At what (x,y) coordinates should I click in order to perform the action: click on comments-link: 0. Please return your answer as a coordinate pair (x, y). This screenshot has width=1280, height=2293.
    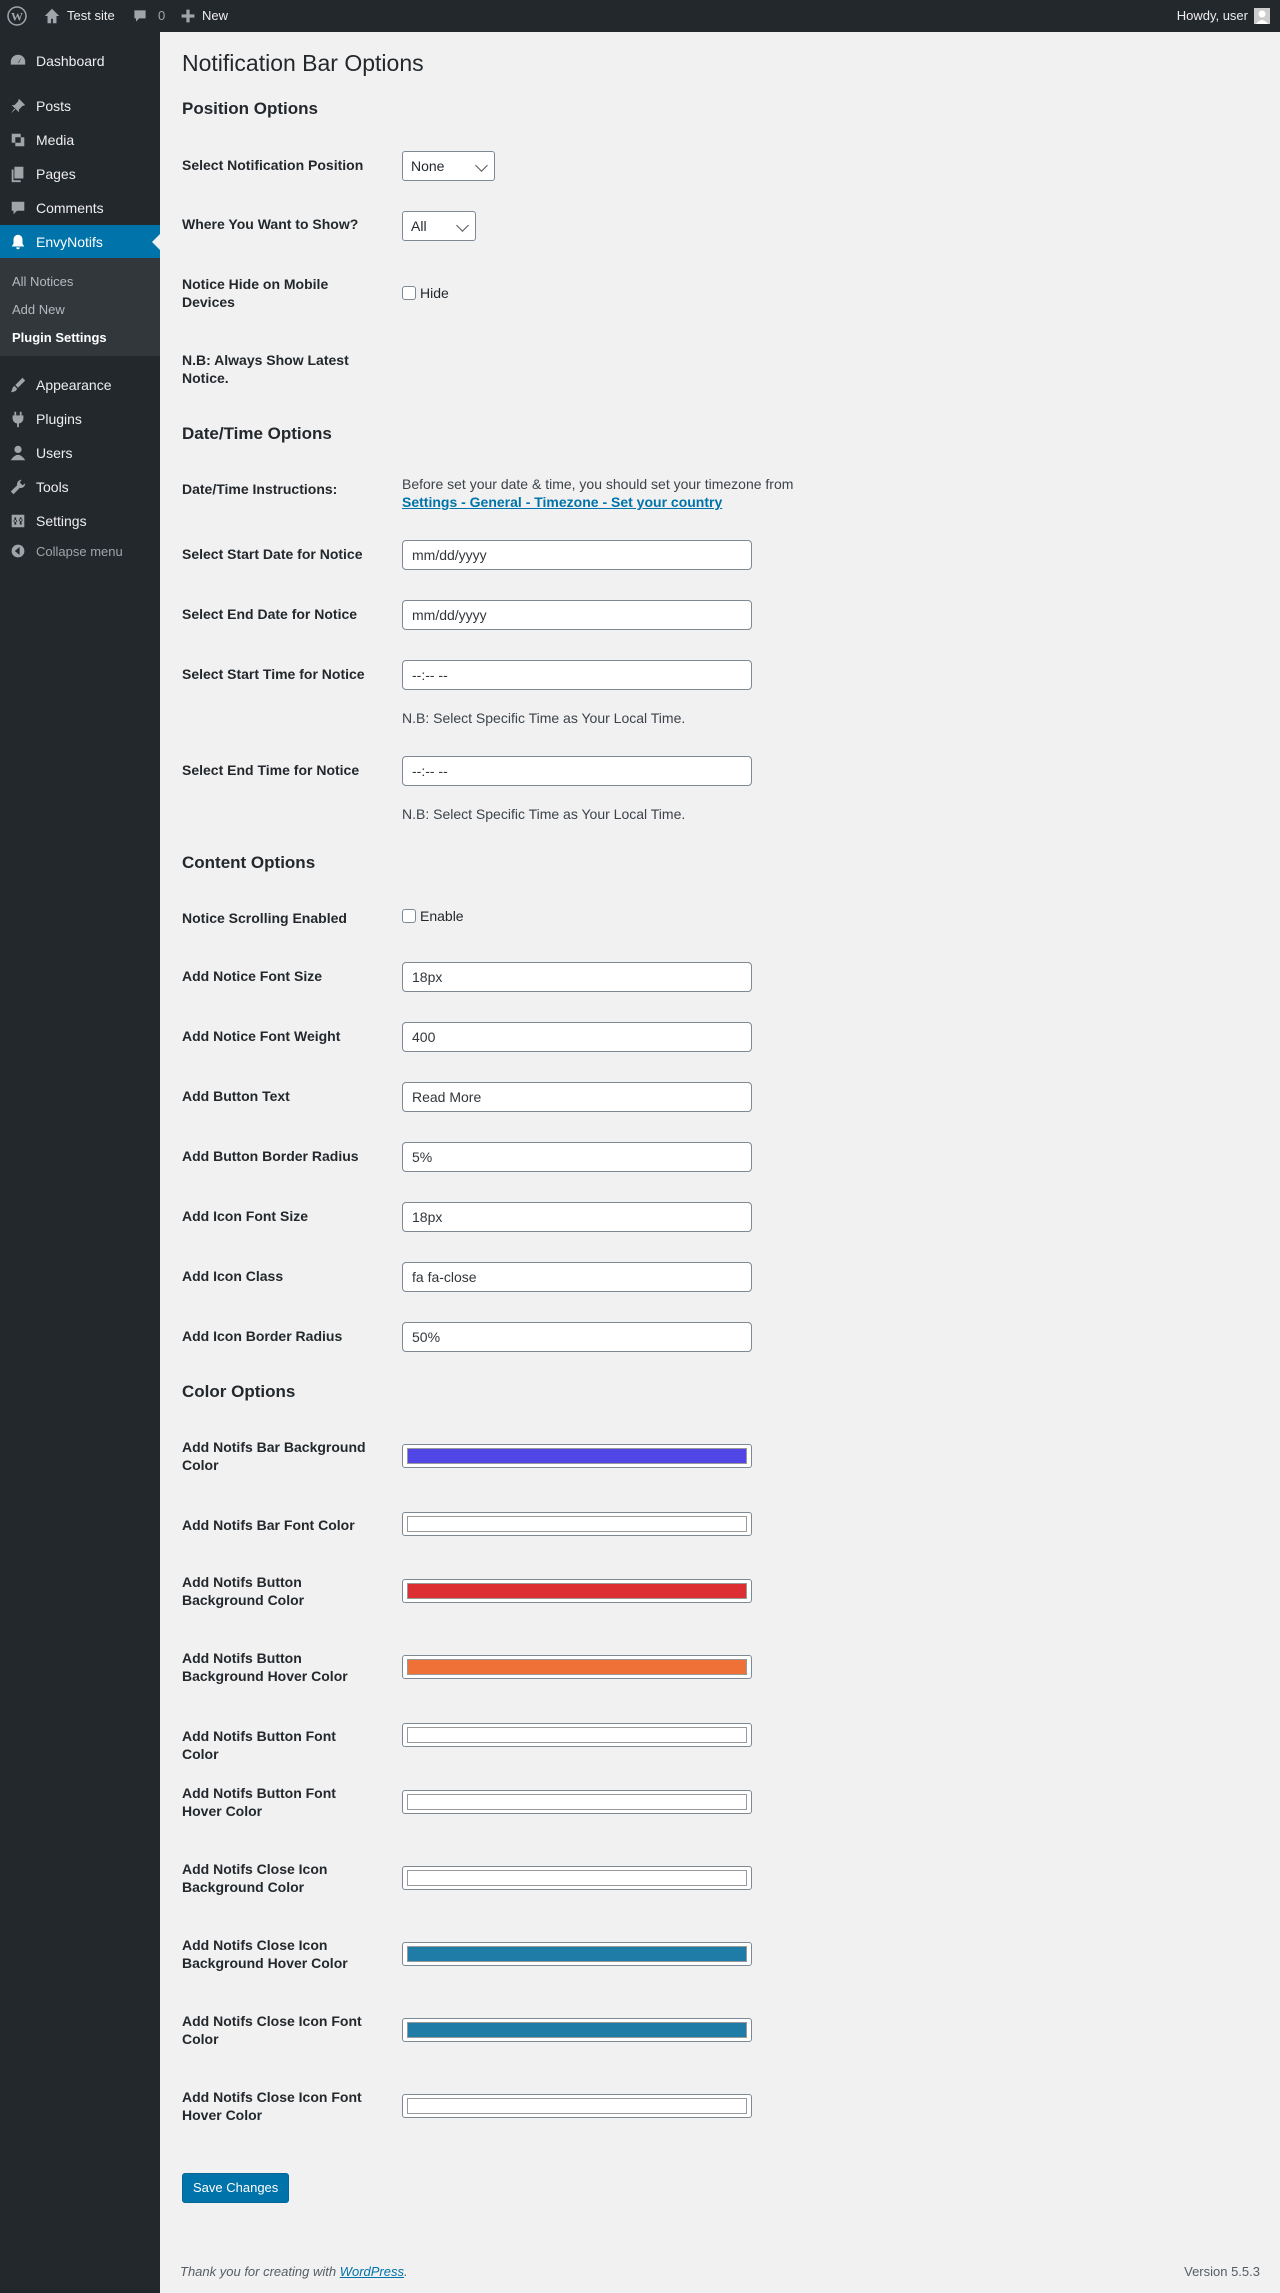
    Looking at the image, I should click on (148, 16).